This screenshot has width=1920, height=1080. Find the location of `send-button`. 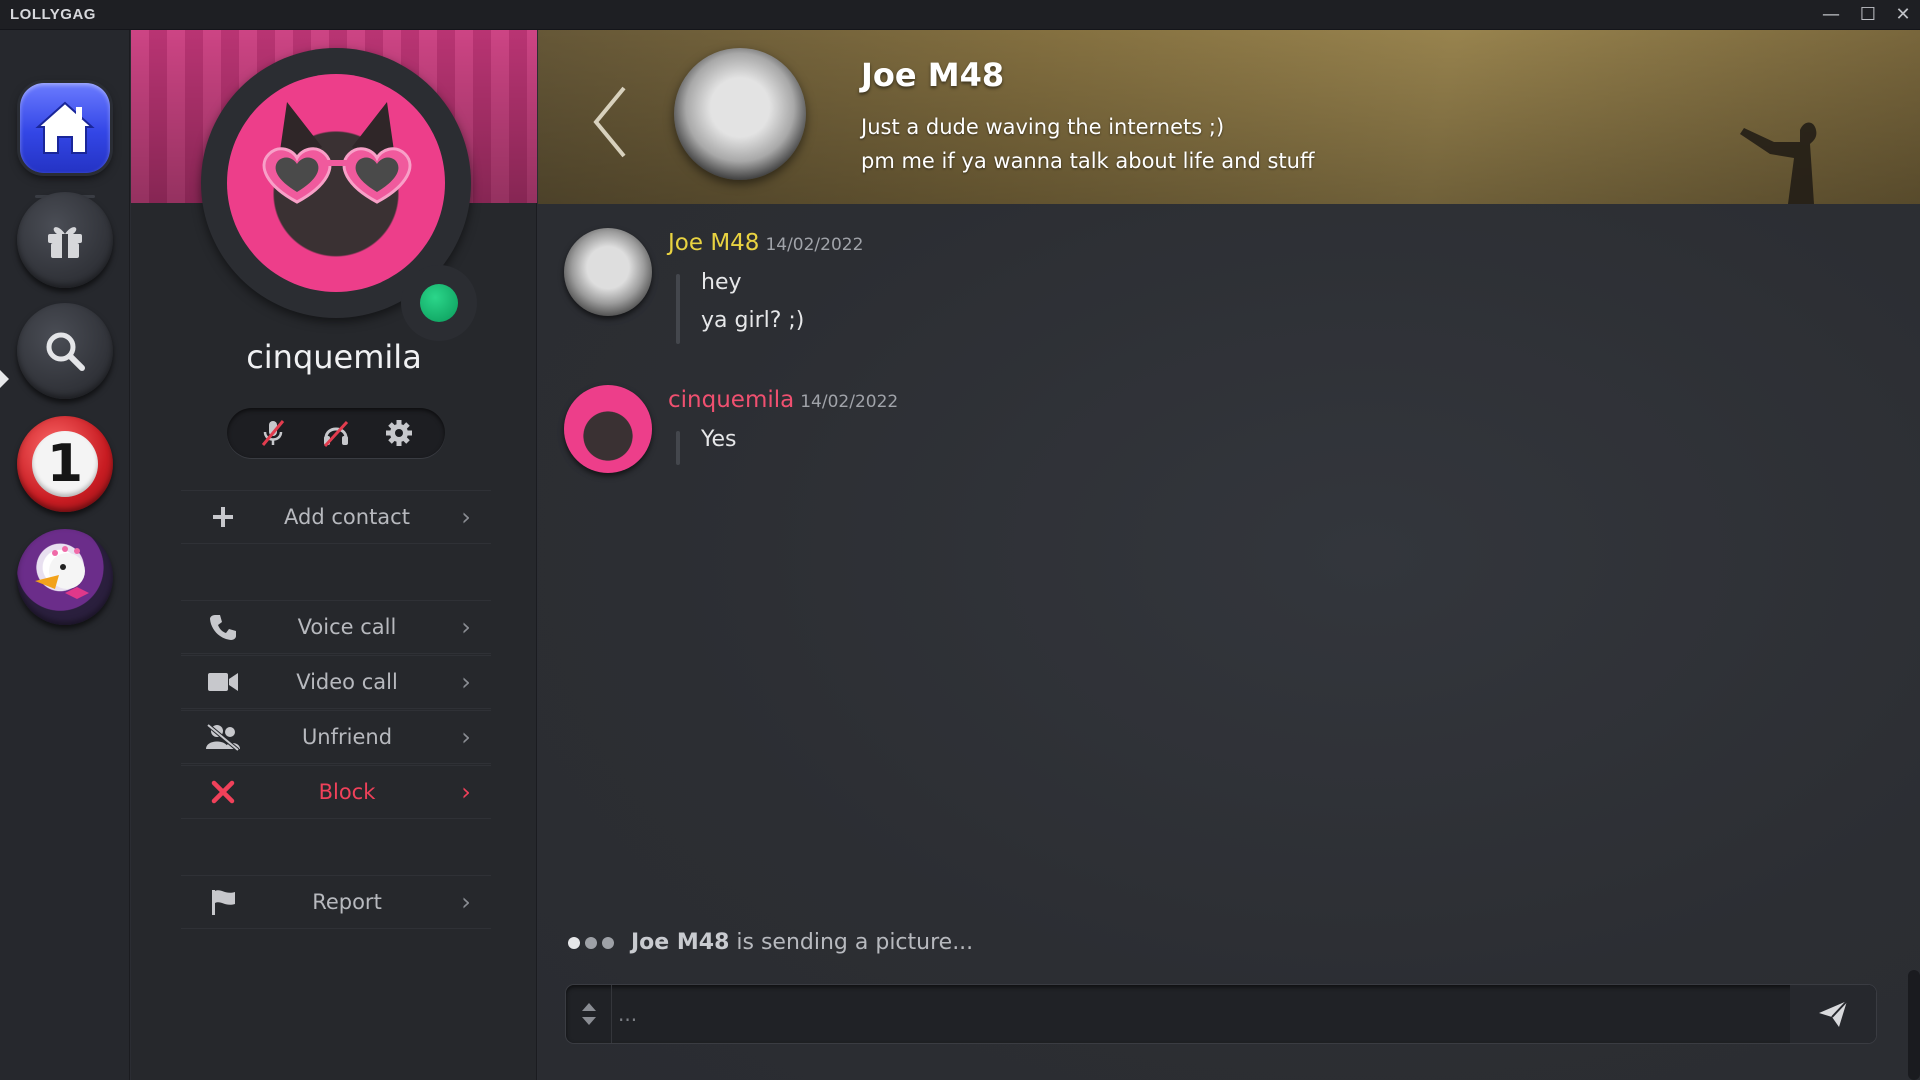

send-button is located at coordinates (1833, 1014).